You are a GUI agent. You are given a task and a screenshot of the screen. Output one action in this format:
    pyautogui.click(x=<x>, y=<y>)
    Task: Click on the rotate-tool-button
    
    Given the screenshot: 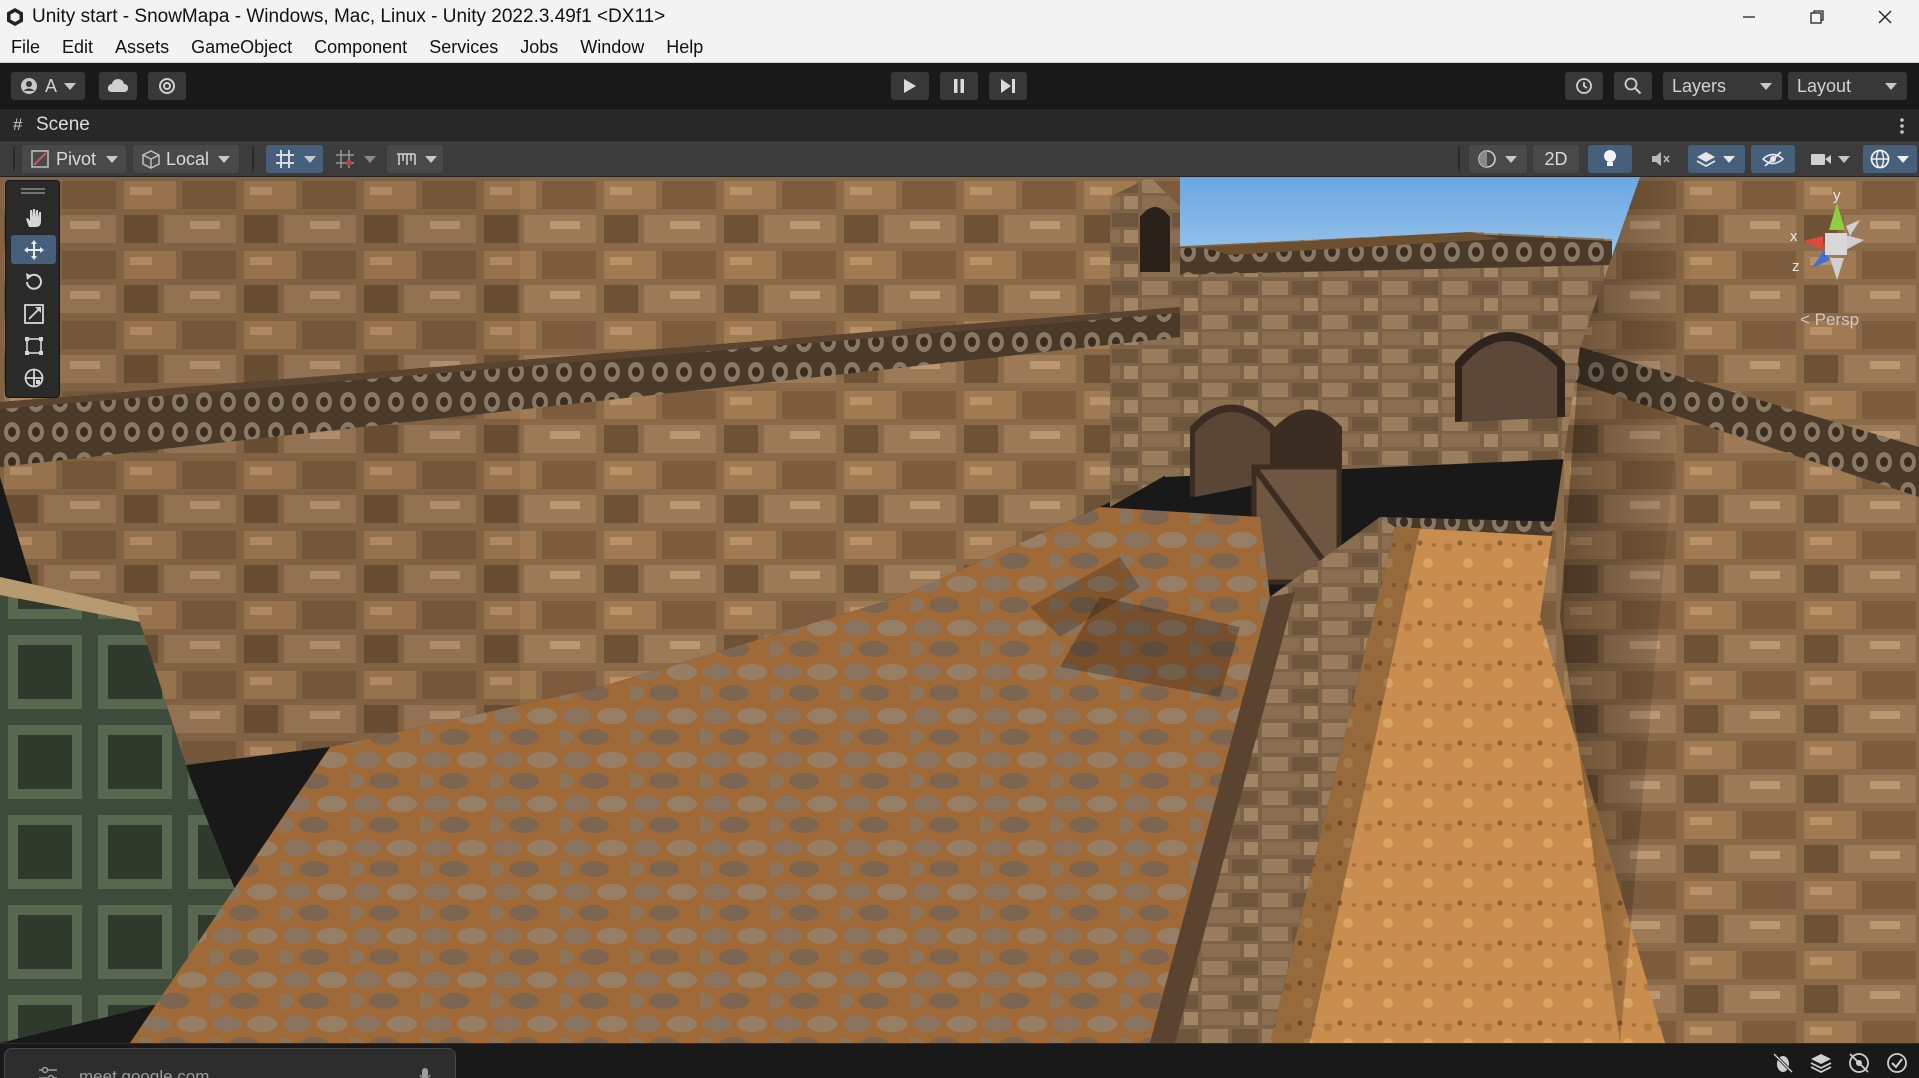 What is the action you would take?
    pyautogui.click(x=33, y=281)
    